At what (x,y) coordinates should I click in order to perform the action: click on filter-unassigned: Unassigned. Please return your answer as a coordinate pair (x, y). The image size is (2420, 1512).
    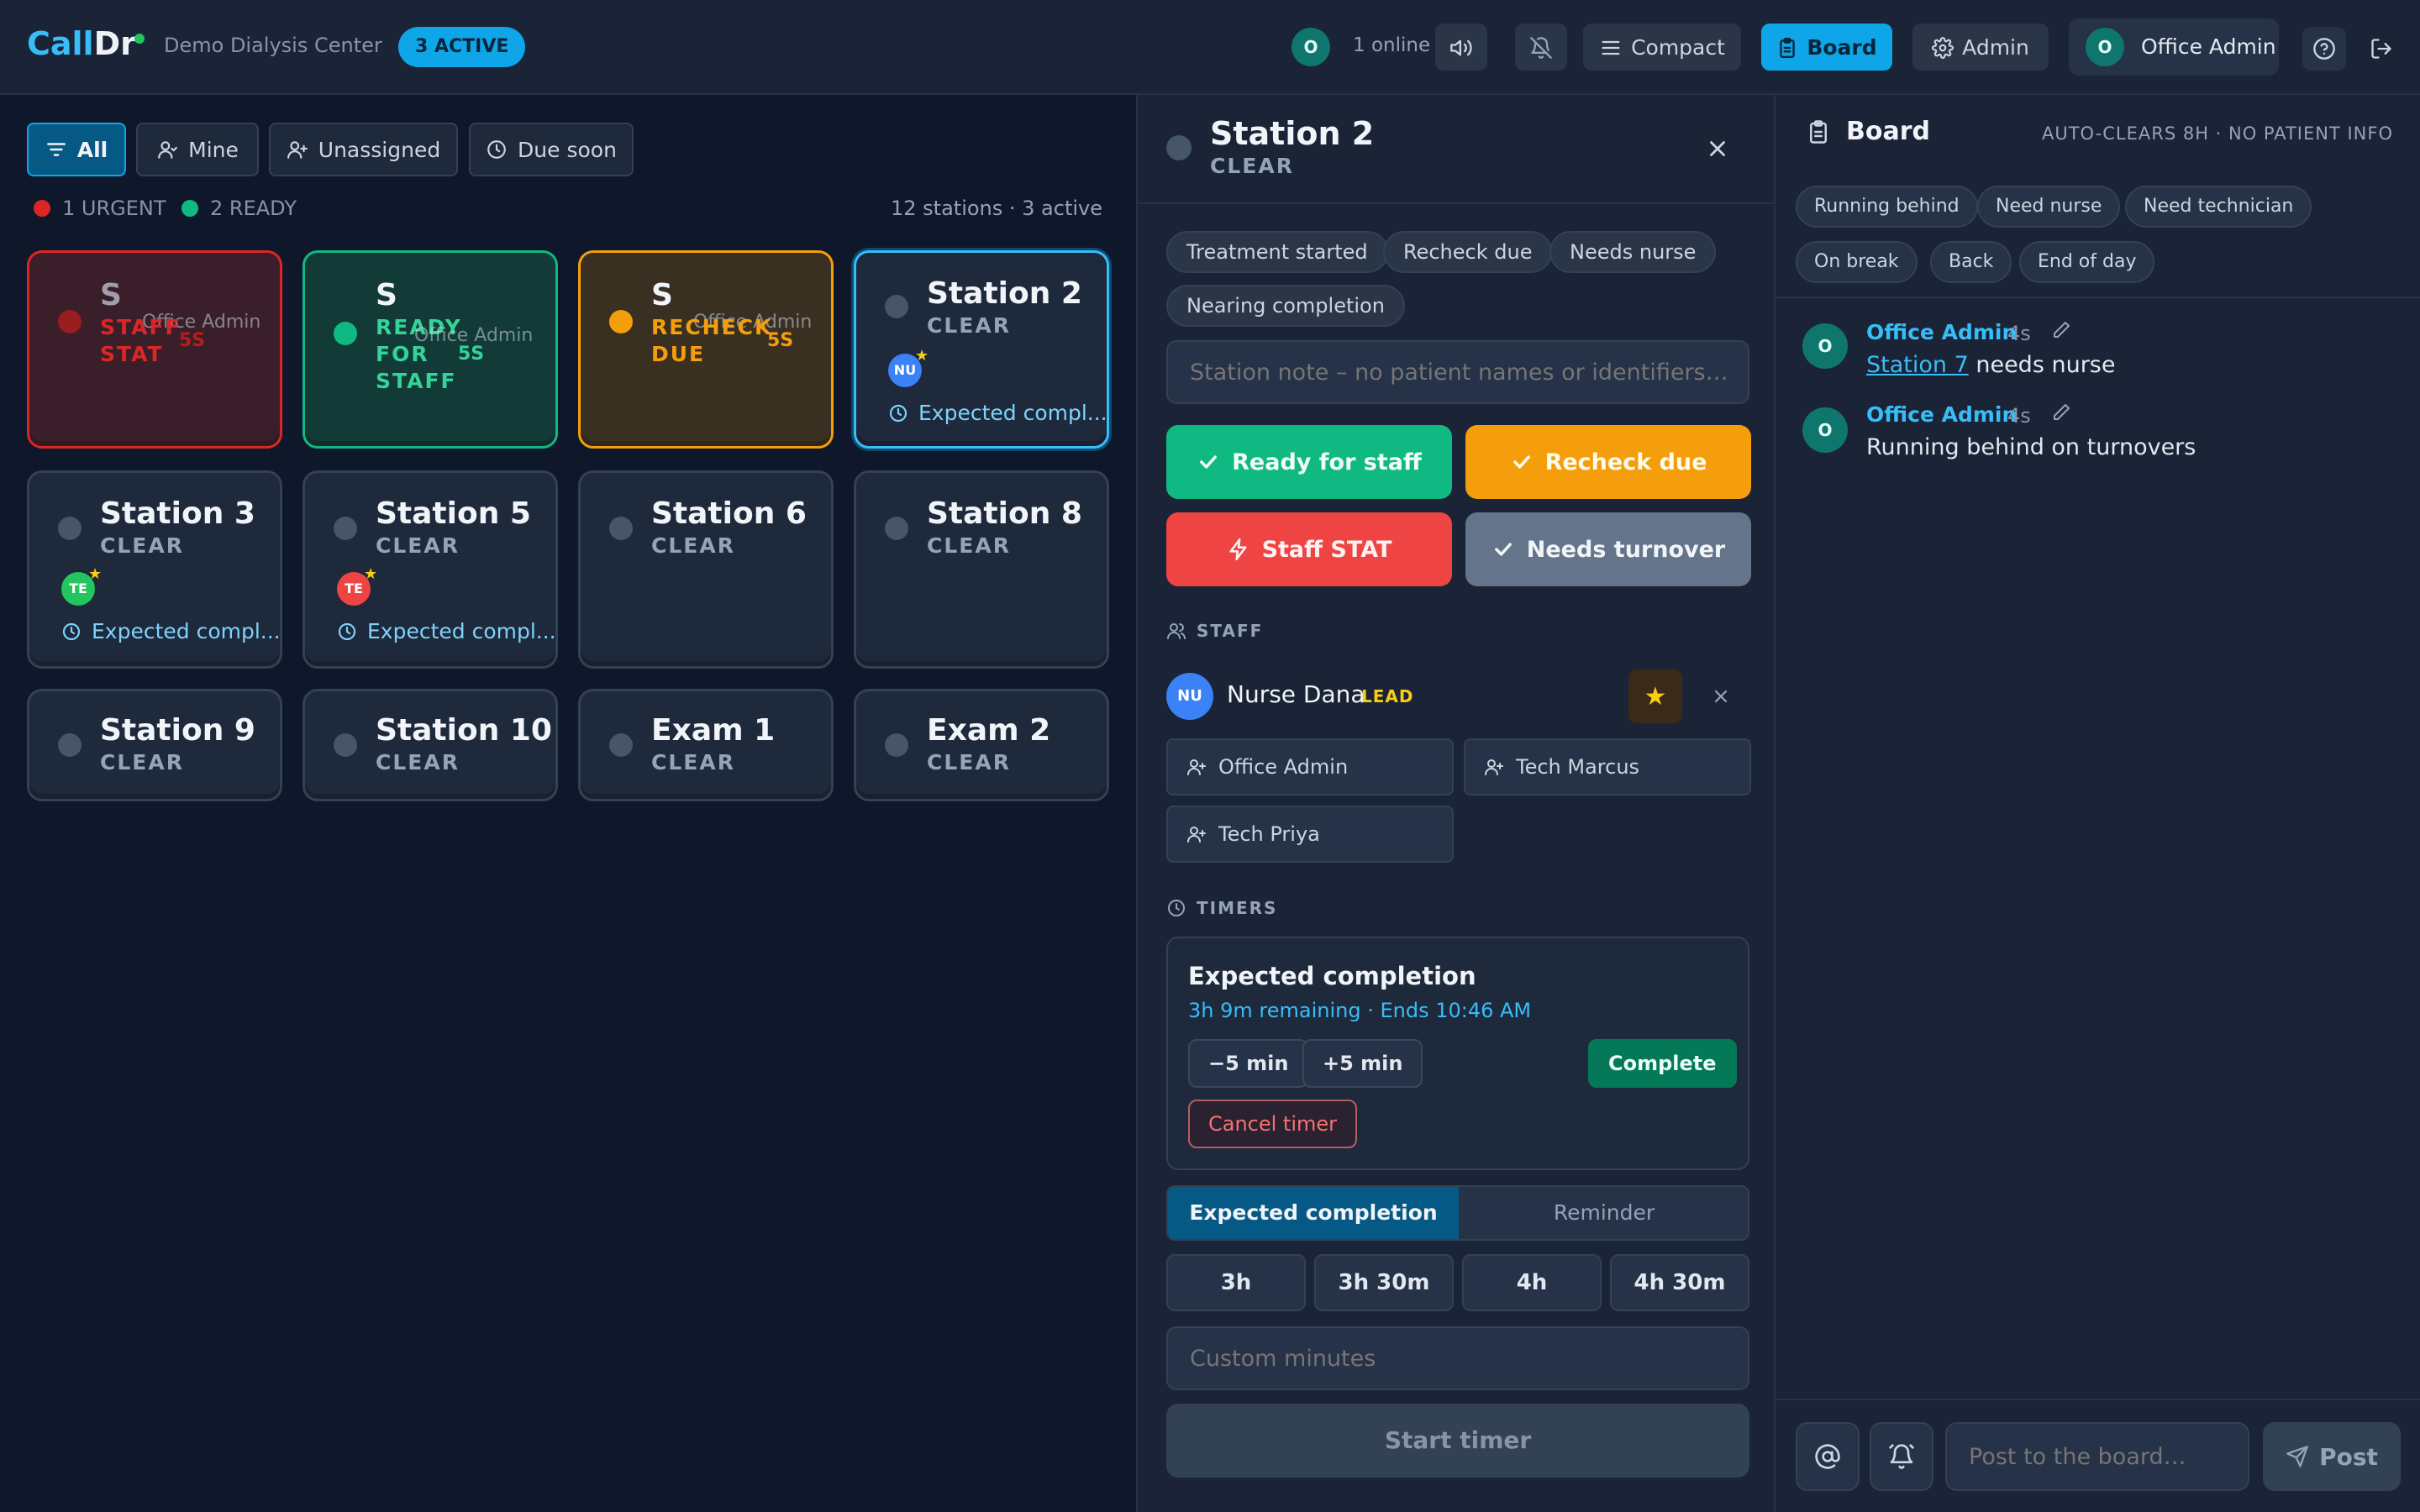
    Looking at the image, I should click on (363, 149).